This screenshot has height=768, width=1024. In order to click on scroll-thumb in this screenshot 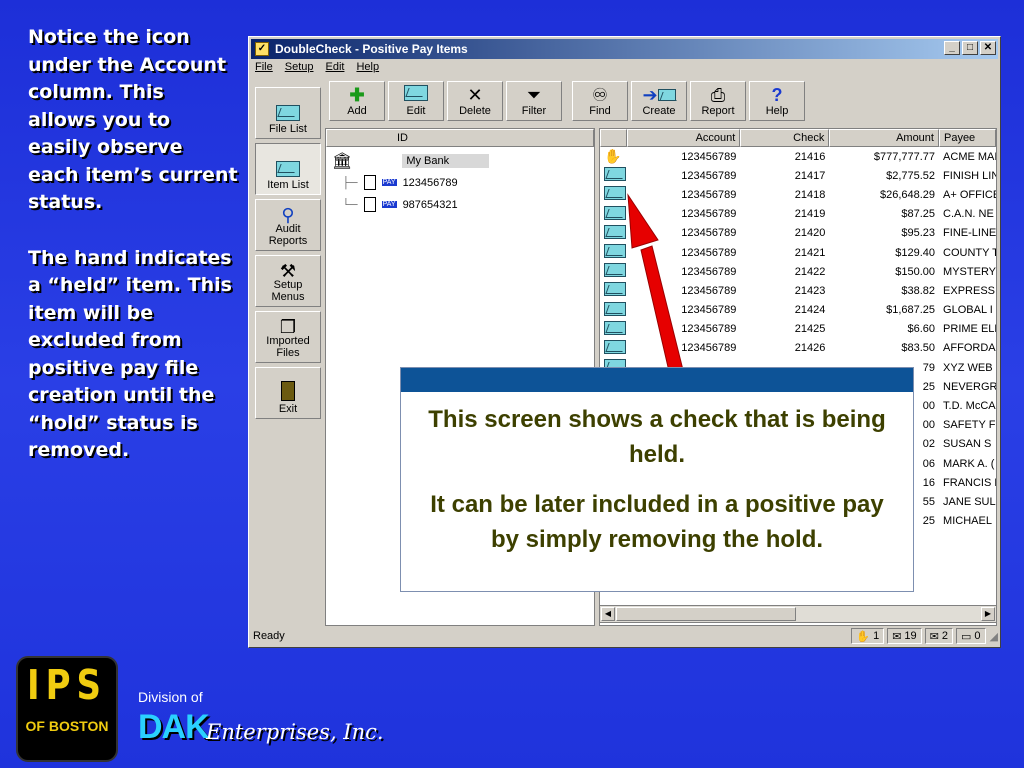, I will do `click(706, 614)`.